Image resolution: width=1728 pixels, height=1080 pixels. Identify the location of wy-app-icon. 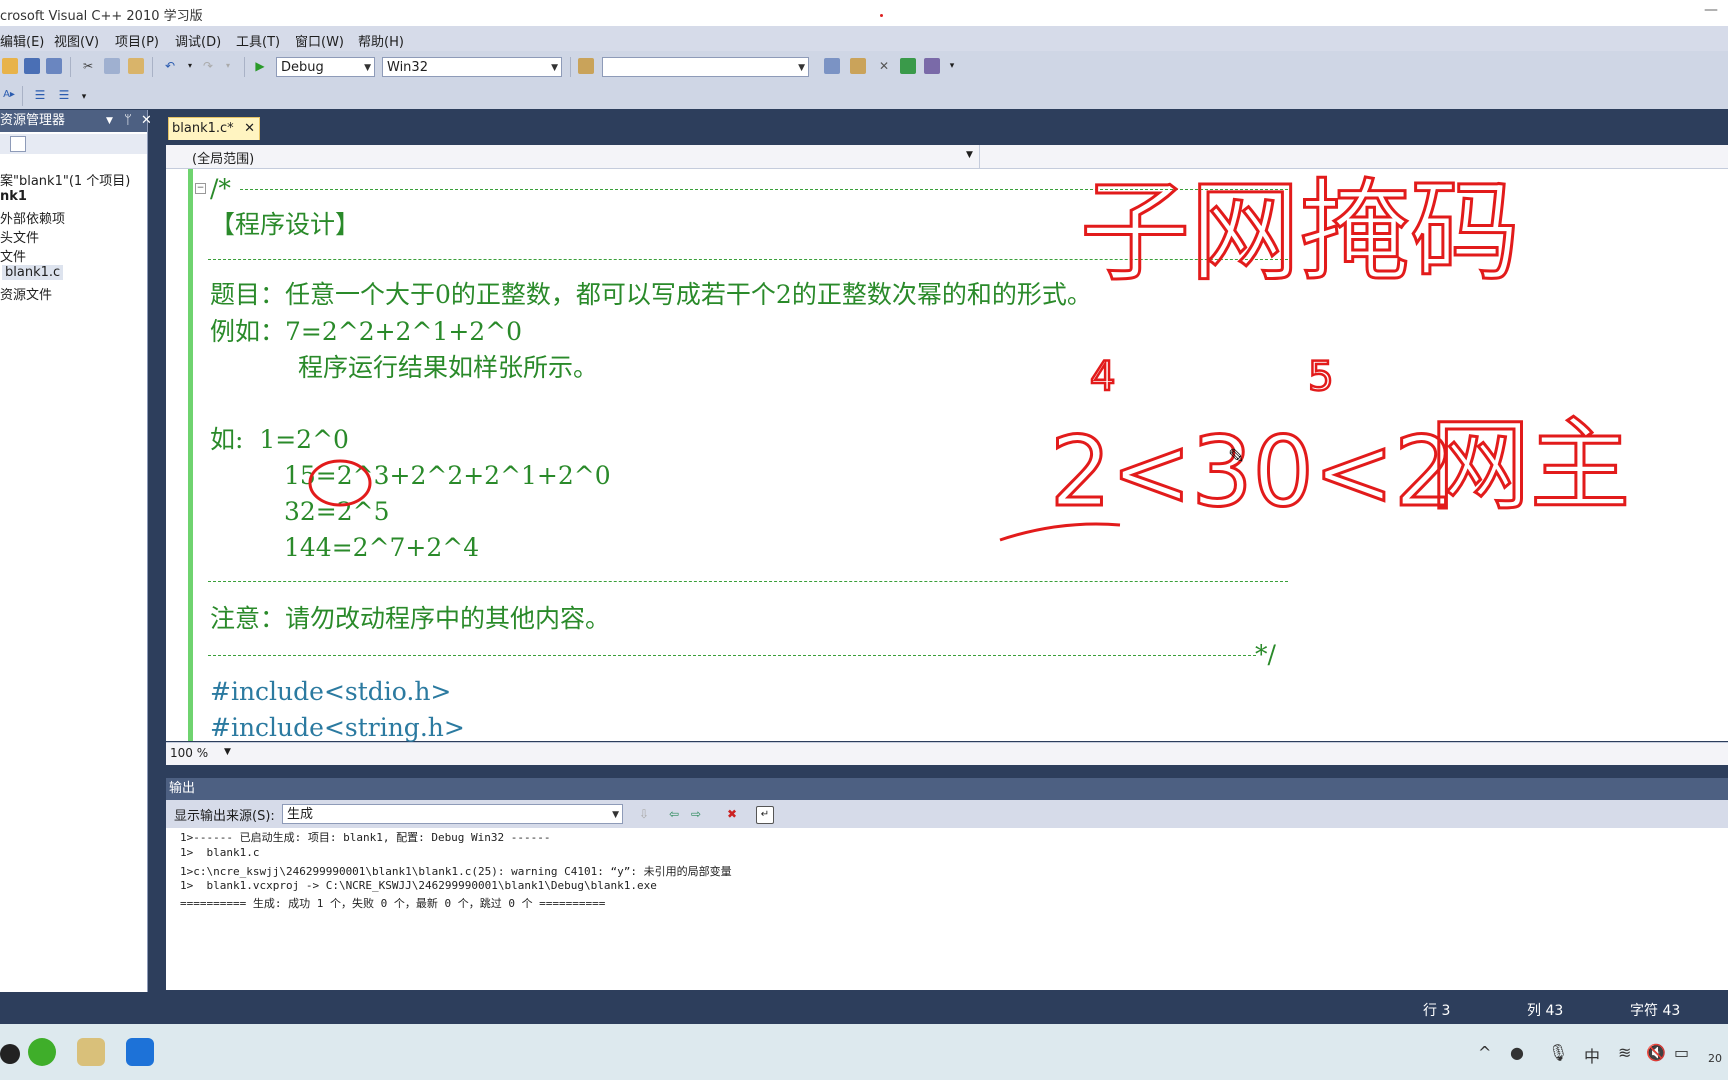
(42, 1052).